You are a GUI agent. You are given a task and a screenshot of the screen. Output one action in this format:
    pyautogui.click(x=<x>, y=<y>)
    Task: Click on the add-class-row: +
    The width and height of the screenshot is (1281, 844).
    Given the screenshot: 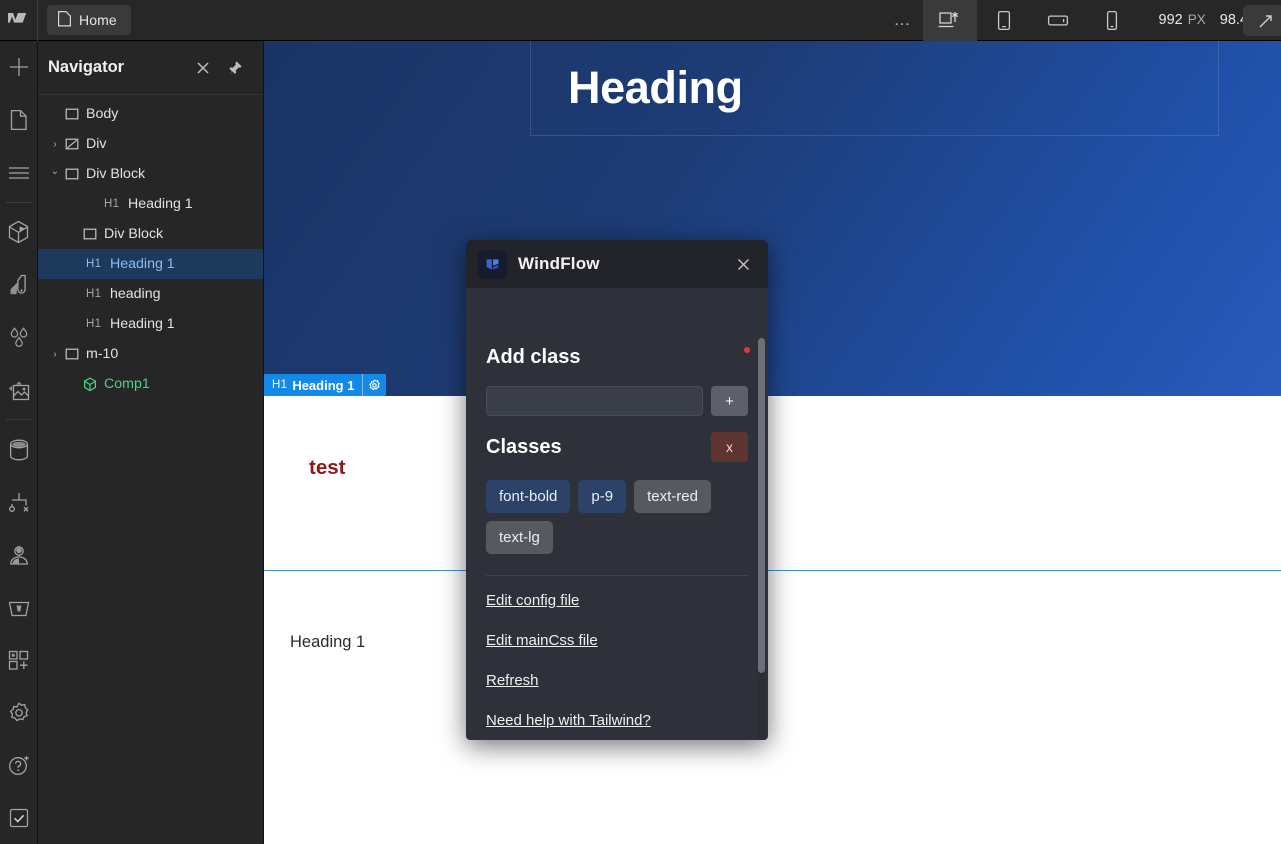 What is the action you would take?
    pyautogui.click(x=617, y=401)
    